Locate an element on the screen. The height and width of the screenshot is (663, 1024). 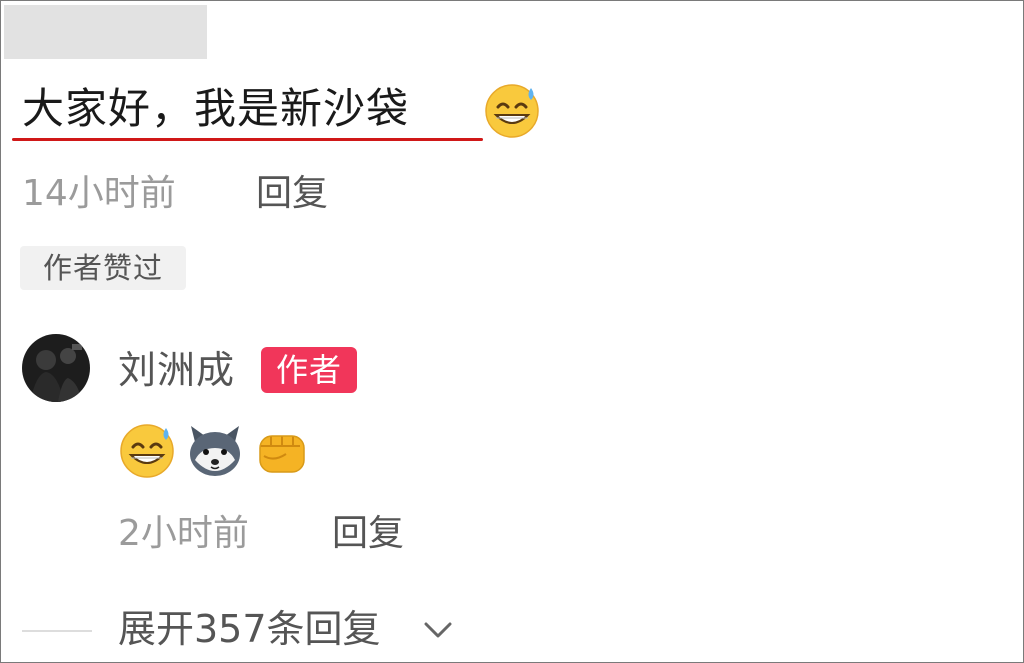
reply-reply-button: 回复 is located at coordinates (368, 534).